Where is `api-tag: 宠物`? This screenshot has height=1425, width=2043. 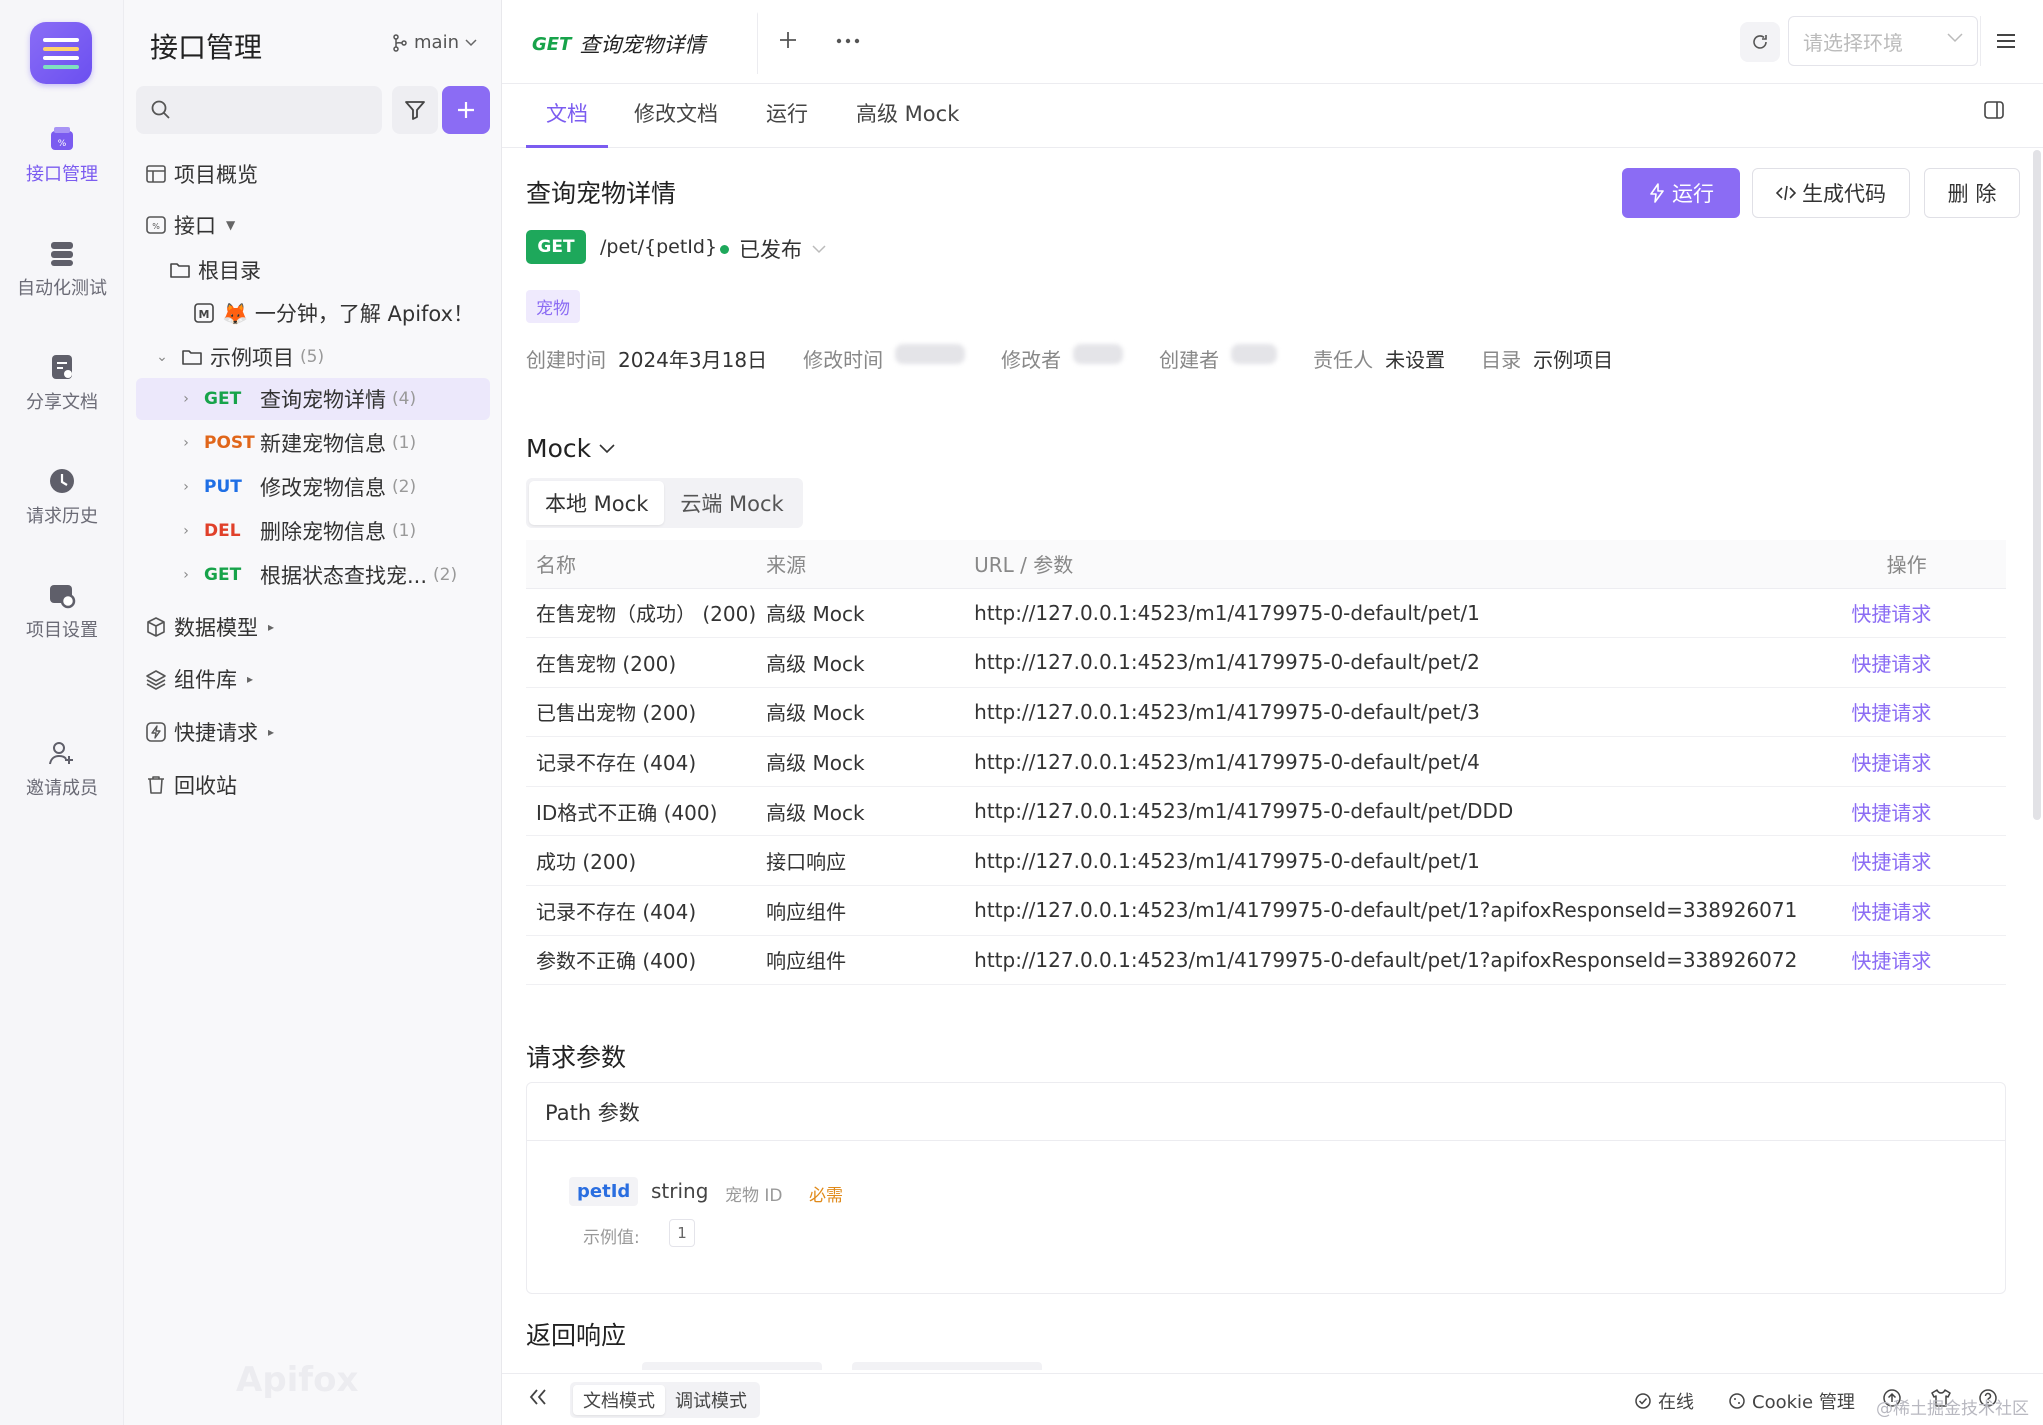 api-tag: 宠物 is located at coordinates (553, 306).